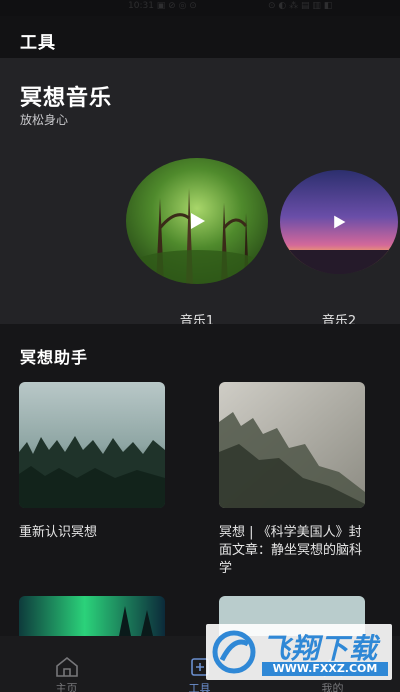  I want to click on watermark-text: 飞翔下载, so click(320, 648).